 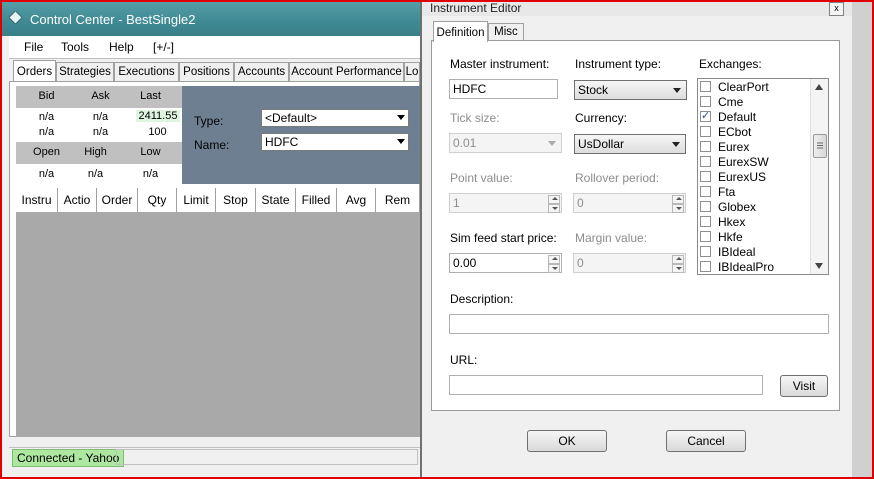 I want to click on point-value-input: 1, so click(x=505, y=203).